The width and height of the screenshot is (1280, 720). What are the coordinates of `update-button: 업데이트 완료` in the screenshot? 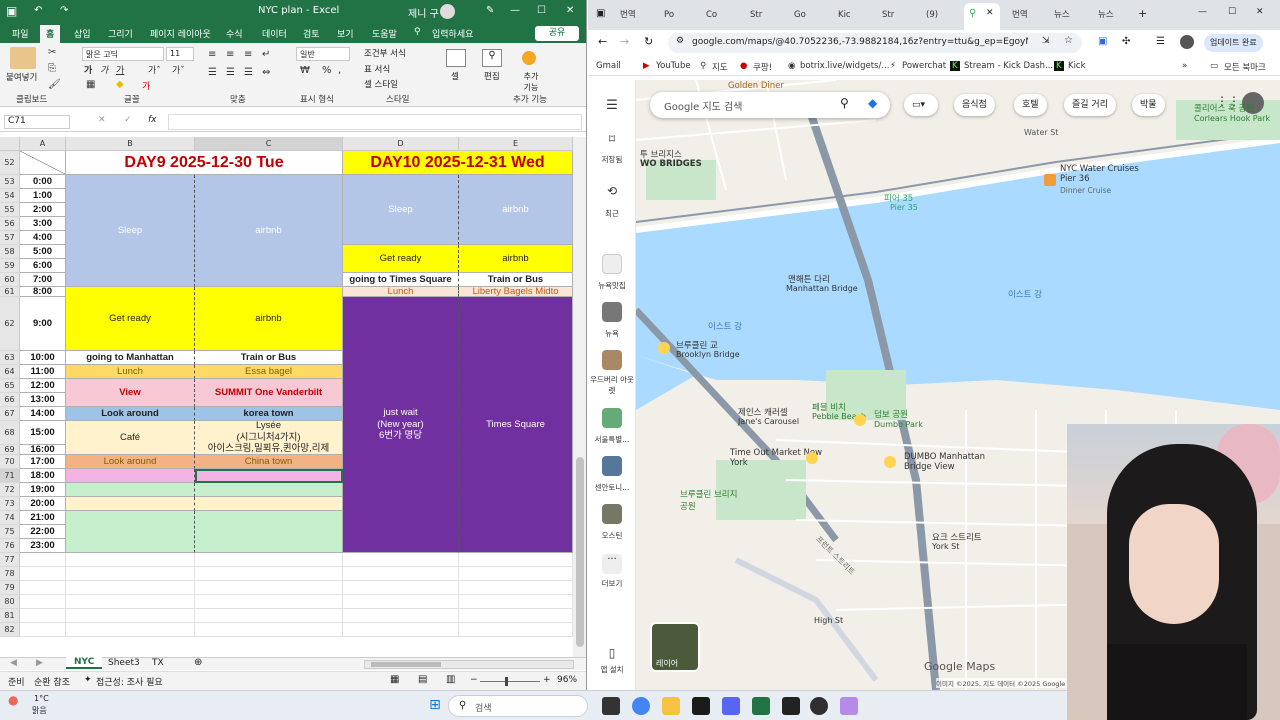 It's located at (1233, 43).